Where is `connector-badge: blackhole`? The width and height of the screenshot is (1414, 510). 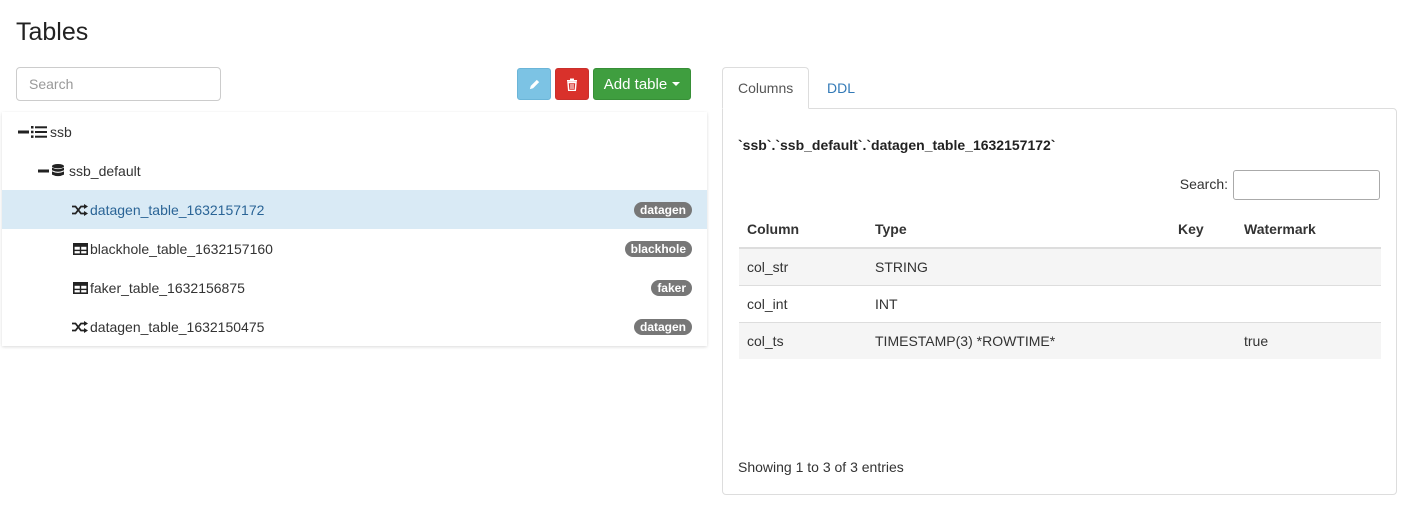
connector-badge: blackhole is located at coordinates (658, 249).